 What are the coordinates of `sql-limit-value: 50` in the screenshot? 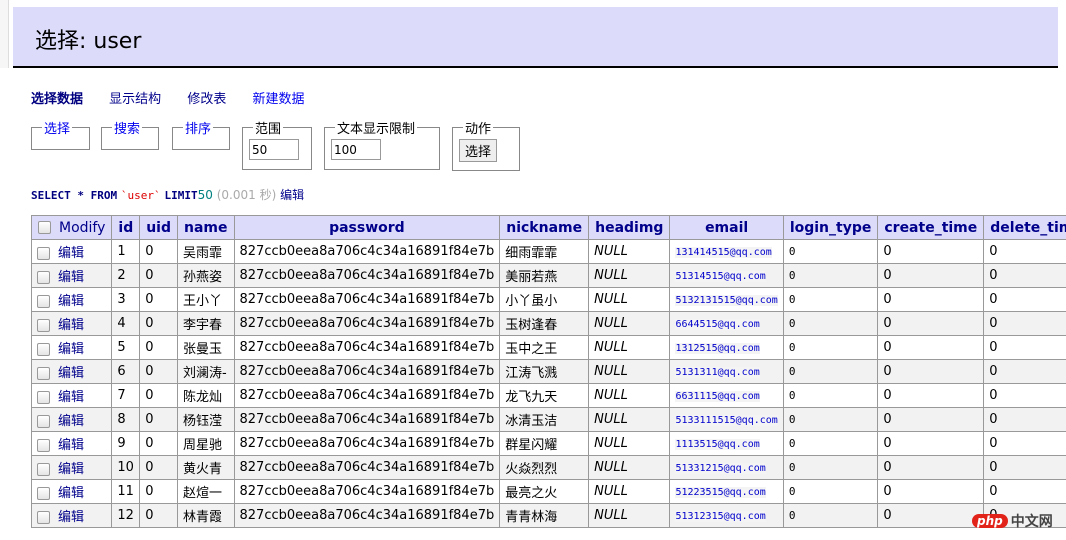 It's located at (205, 195).